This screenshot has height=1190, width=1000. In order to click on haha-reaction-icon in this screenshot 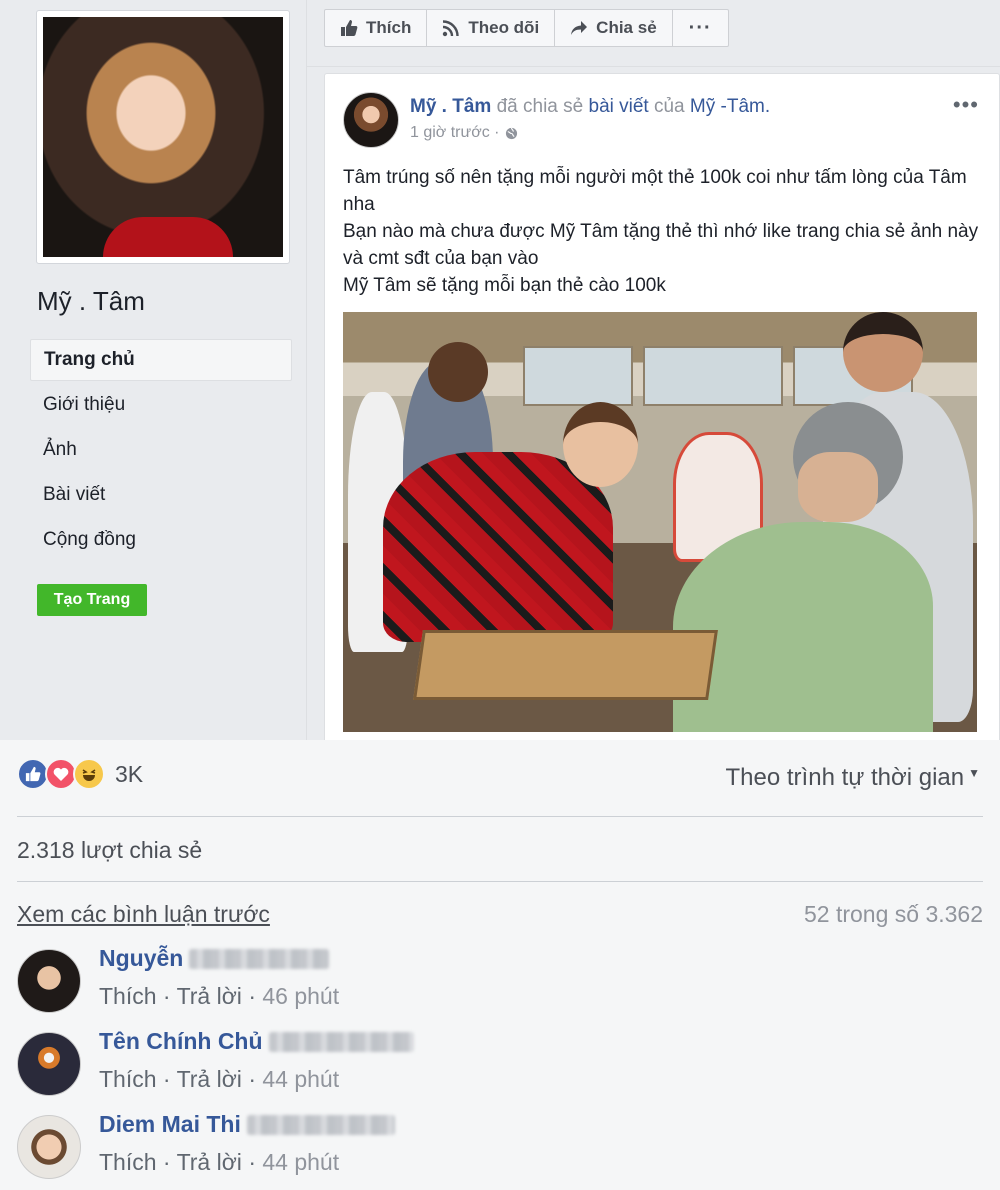, I will do `click(89, 774)`.